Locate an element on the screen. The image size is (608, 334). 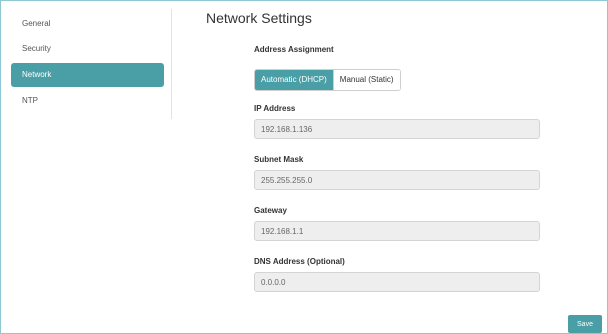
subnet-mask-input is located at coordinates (397, 180).